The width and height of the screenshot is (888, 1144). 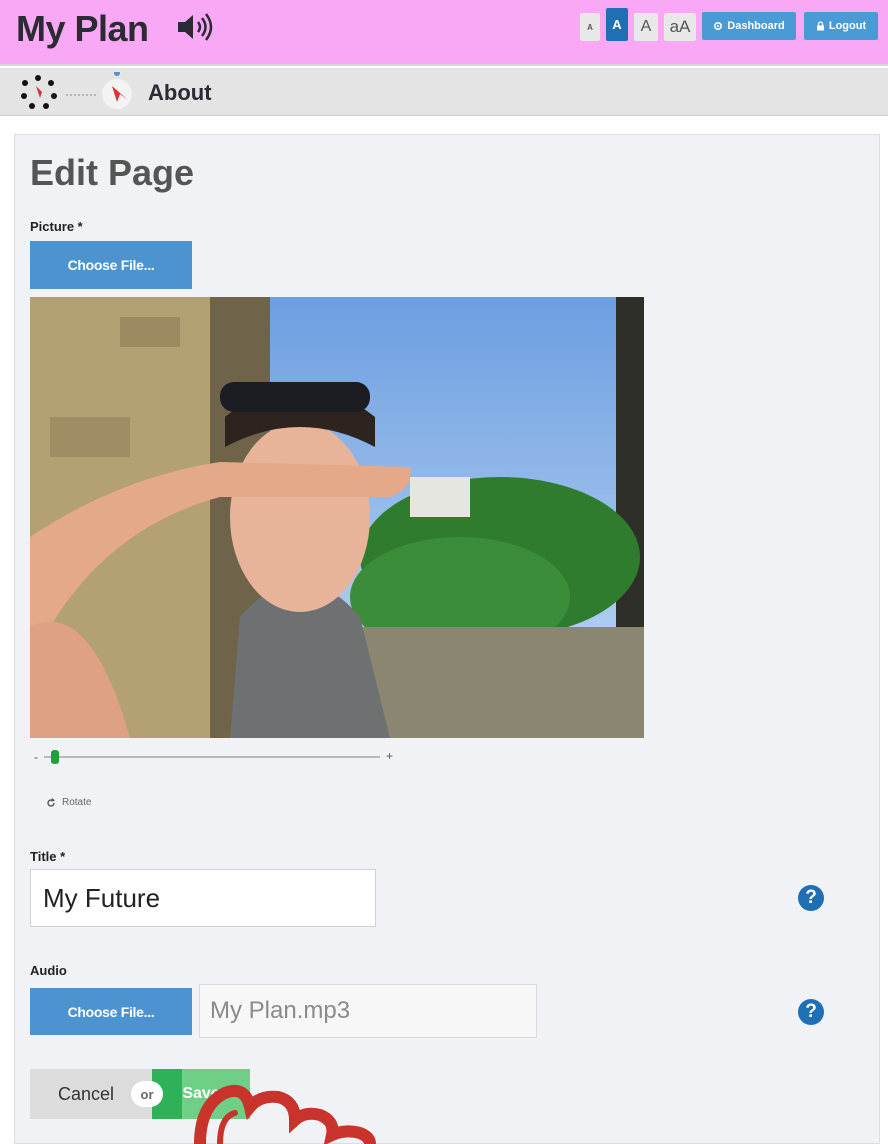 I want to click on or-divider: or, so click(x=147, y=1094).